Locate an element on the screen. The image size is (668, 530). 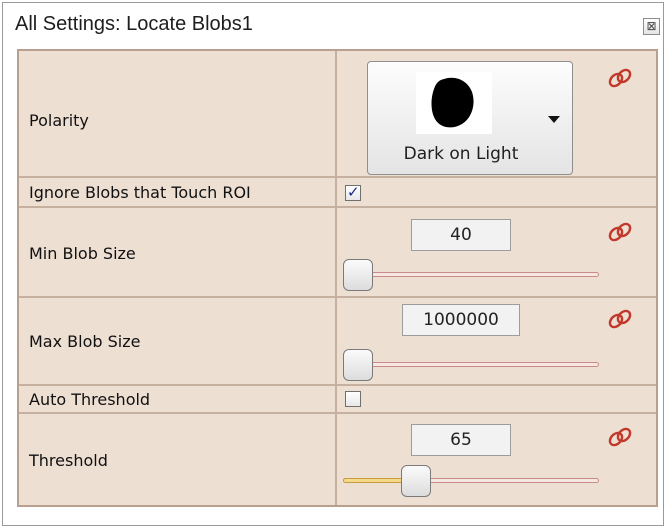
auto-threshold-row: Auto Threshold is located at coordinates (337, 400).